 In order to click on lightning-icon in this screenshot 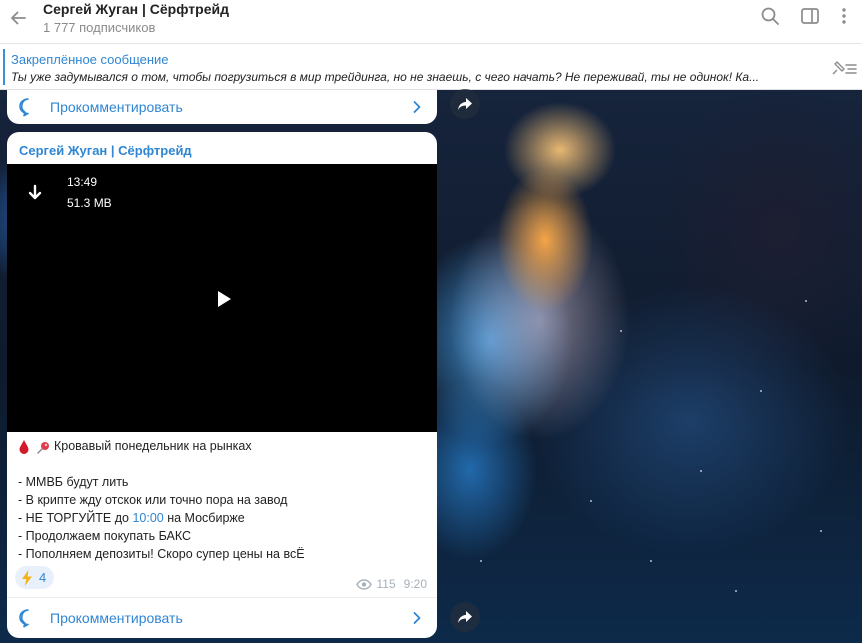, I will do `click(27, 577)`.